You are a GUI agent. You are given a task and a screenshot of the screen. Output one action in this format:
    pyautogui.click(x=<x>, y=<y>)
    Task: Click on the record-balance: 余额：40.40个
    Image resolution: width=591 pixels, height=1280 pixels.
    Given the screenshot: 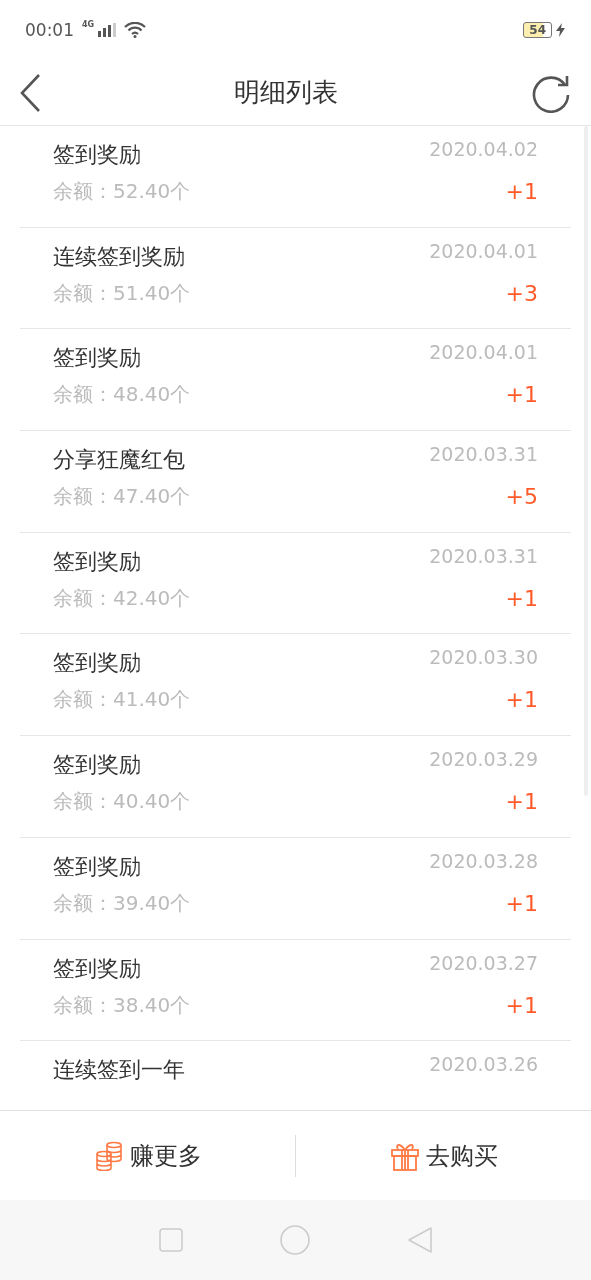 What is the action you would take?
    pyautogui.click(x=122, y=802)
    